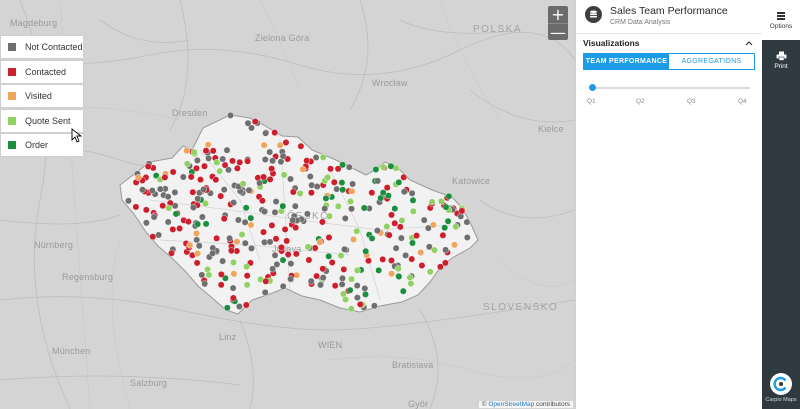 Image resolution: width=800 pixels, height=409 pixels. What do you see at coordinates (592, 87) in the screenshot?
I see `slider-thumb` at bounding box center [592, 87].